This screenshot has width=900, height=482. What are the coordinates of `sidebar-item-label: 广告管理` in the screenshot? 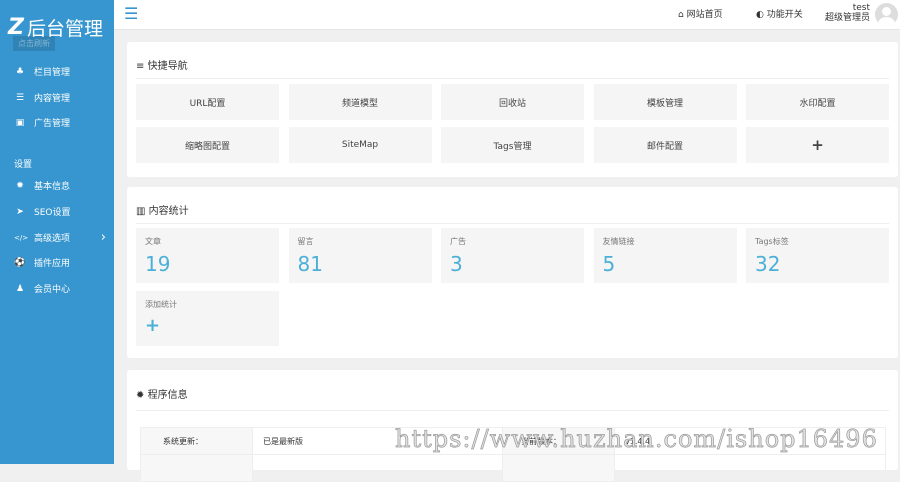 It's located at (52, 124).